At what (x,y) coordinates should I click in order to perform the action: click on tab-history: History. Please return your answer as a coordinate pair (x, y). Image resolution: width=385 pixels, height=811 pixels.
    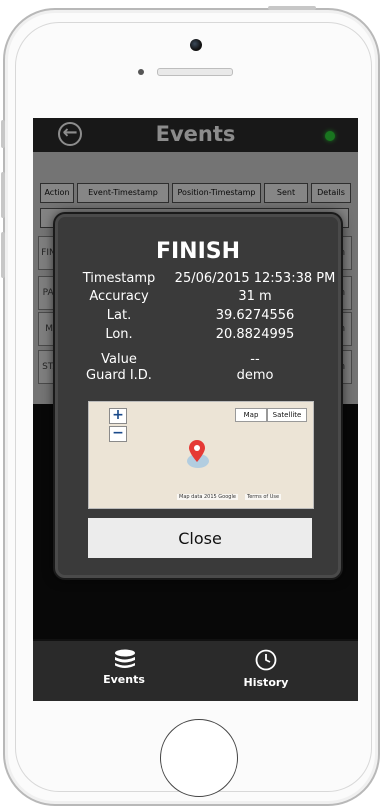
    Looking at the image, I should click on (266, 671).